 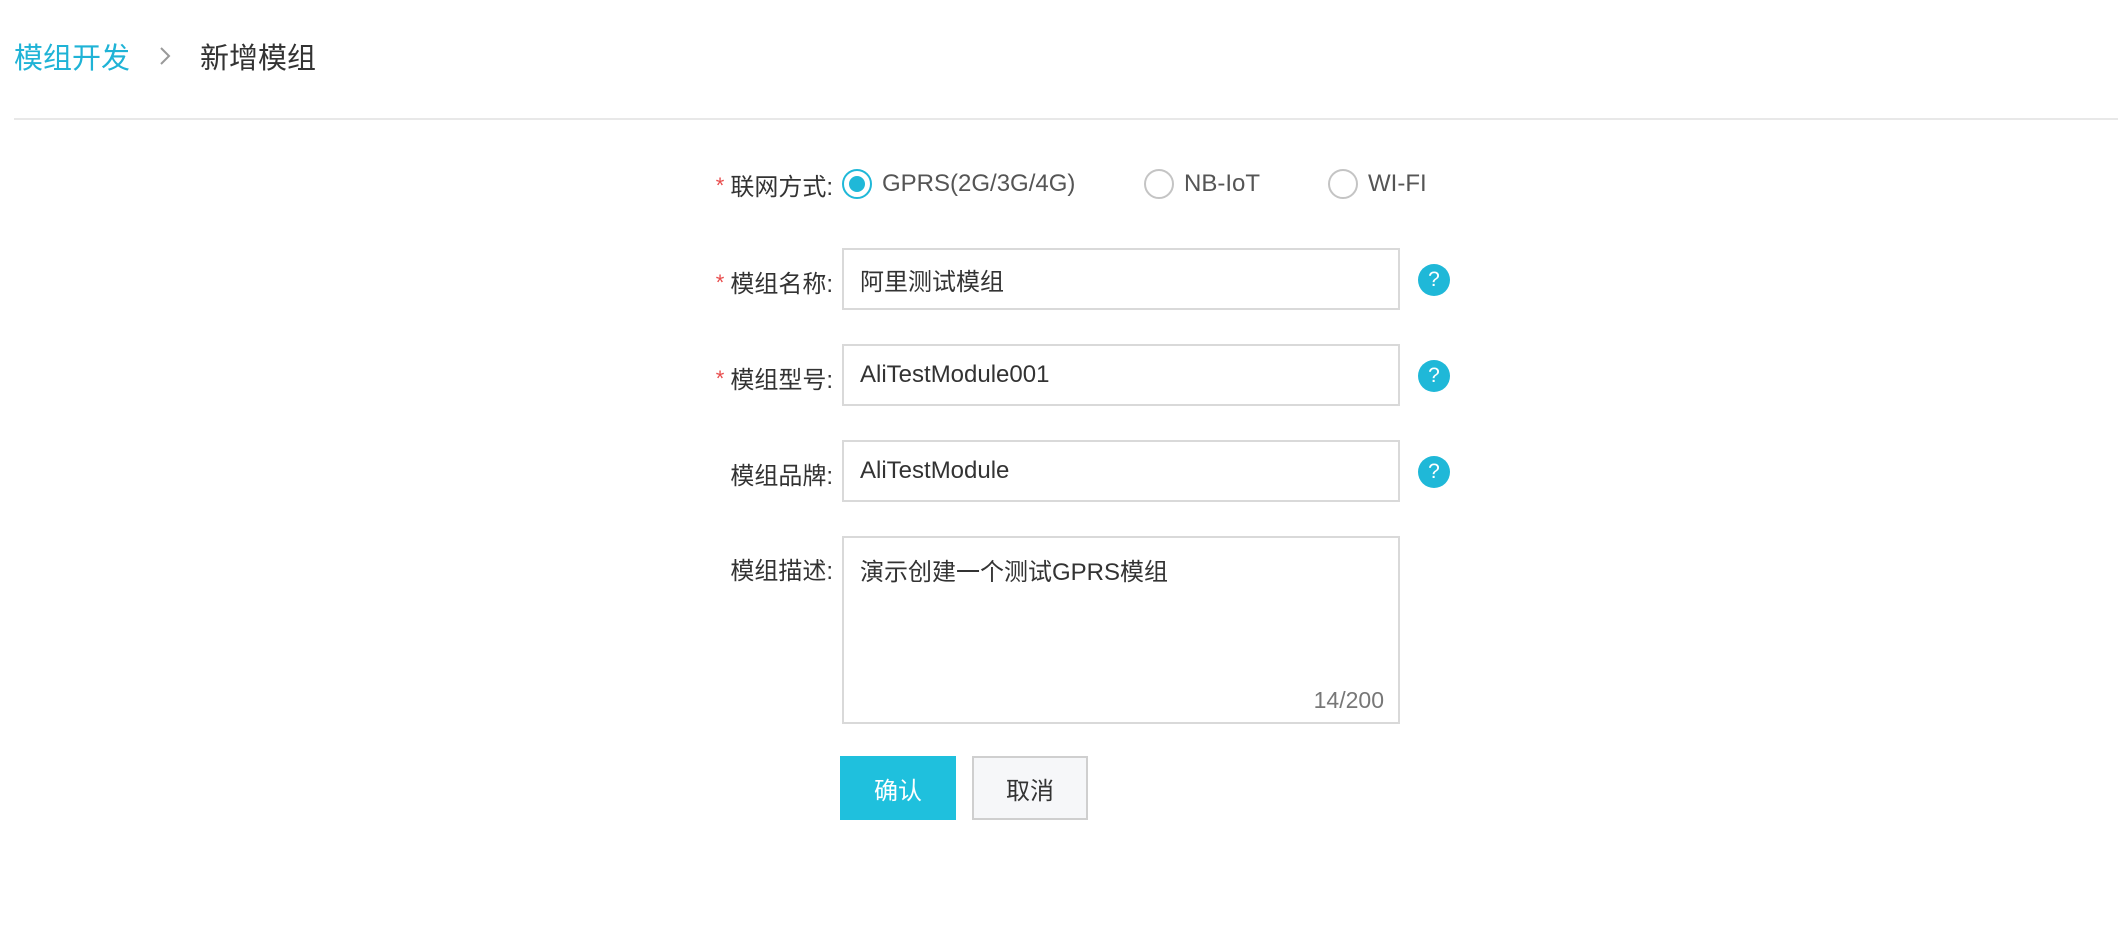 I want to click on network-label: * 联网方式:, so click(x=774, y=184).